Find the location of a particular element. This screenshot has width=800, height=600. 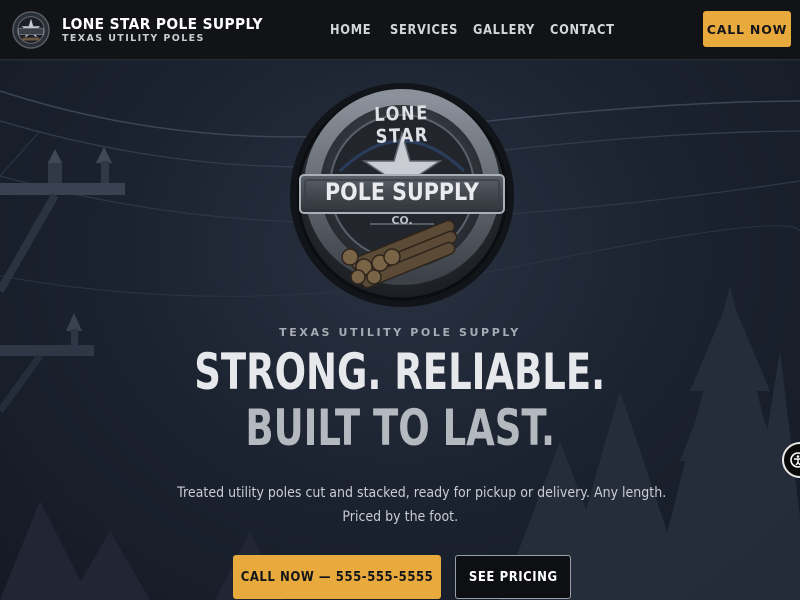

nav-gallery: GALLERY is located at coordinates (504, 30).